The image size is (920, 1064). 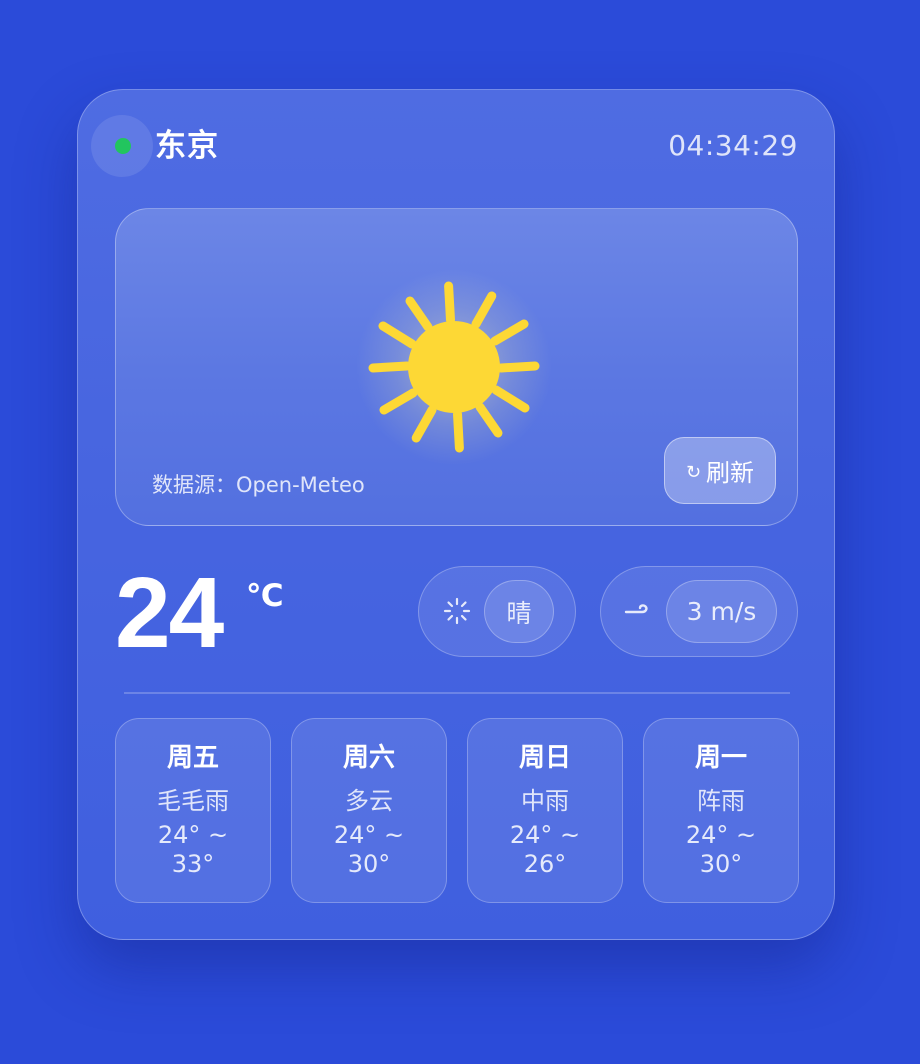 I want to click on forecast-card-friday: 周五 毛毛雨 24° ~ 33°, so click(x=193, y=810).